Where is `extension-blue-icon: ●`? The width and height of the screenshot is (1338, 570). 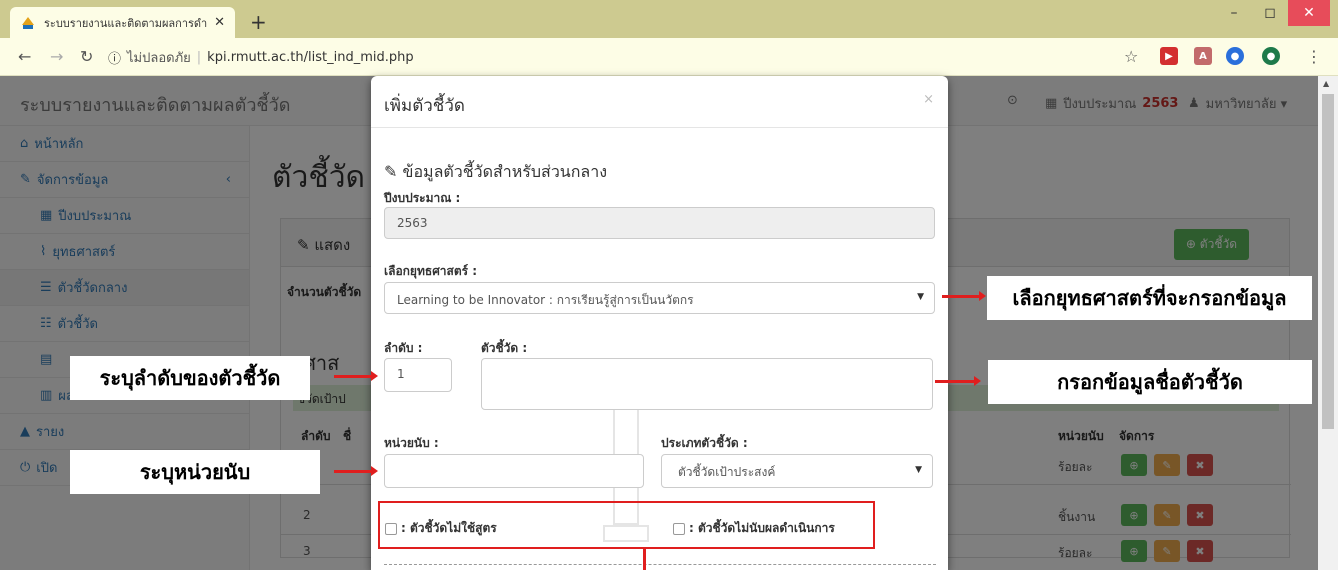
extension-blue-icon: ● is located at coordinates (1235, 56).